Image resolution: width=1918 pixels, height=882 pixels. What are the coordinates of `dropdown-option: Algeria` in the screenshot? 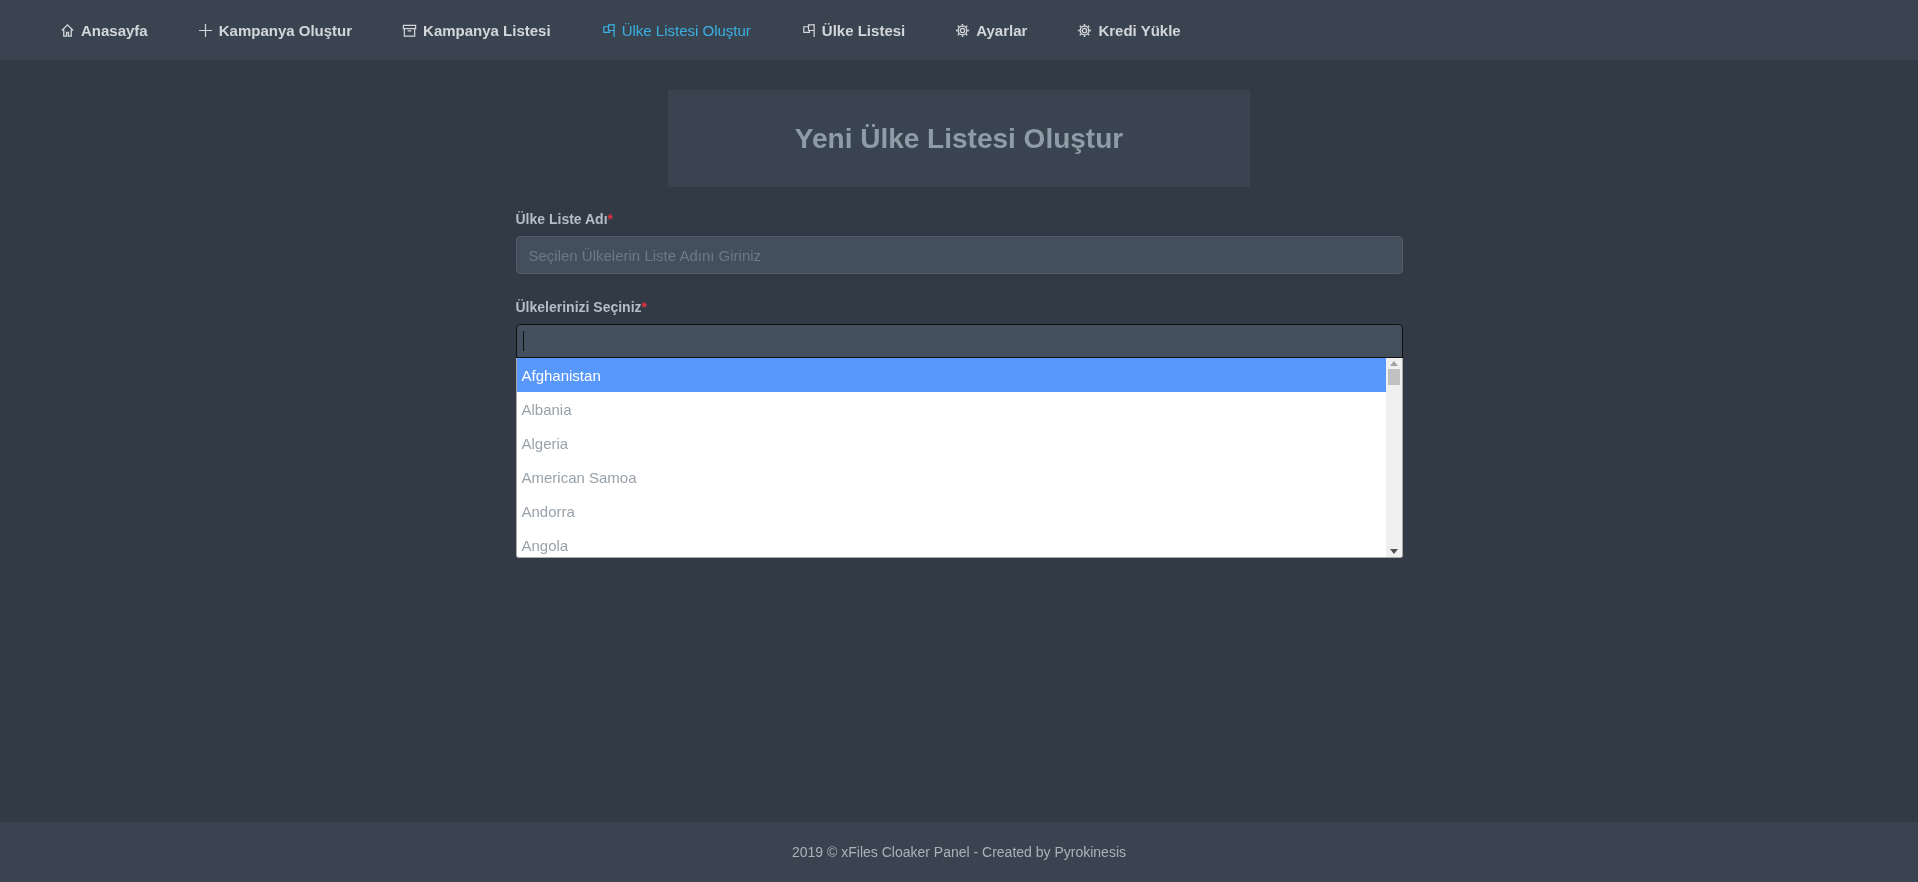 It's located at (951, 443).